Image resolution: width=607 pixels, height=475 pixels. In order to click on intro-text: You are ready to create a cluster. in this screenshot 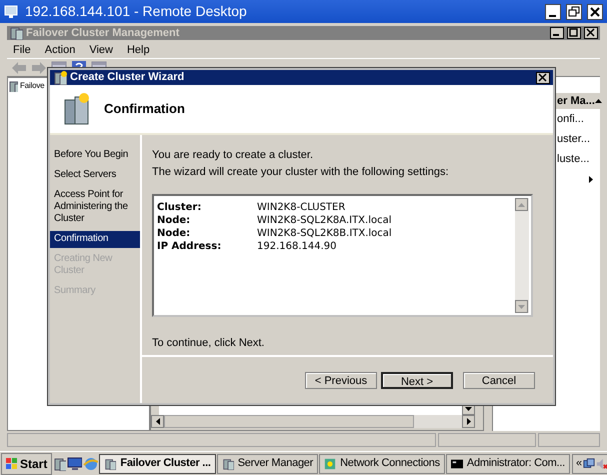, I will do `click(233, 155)`.